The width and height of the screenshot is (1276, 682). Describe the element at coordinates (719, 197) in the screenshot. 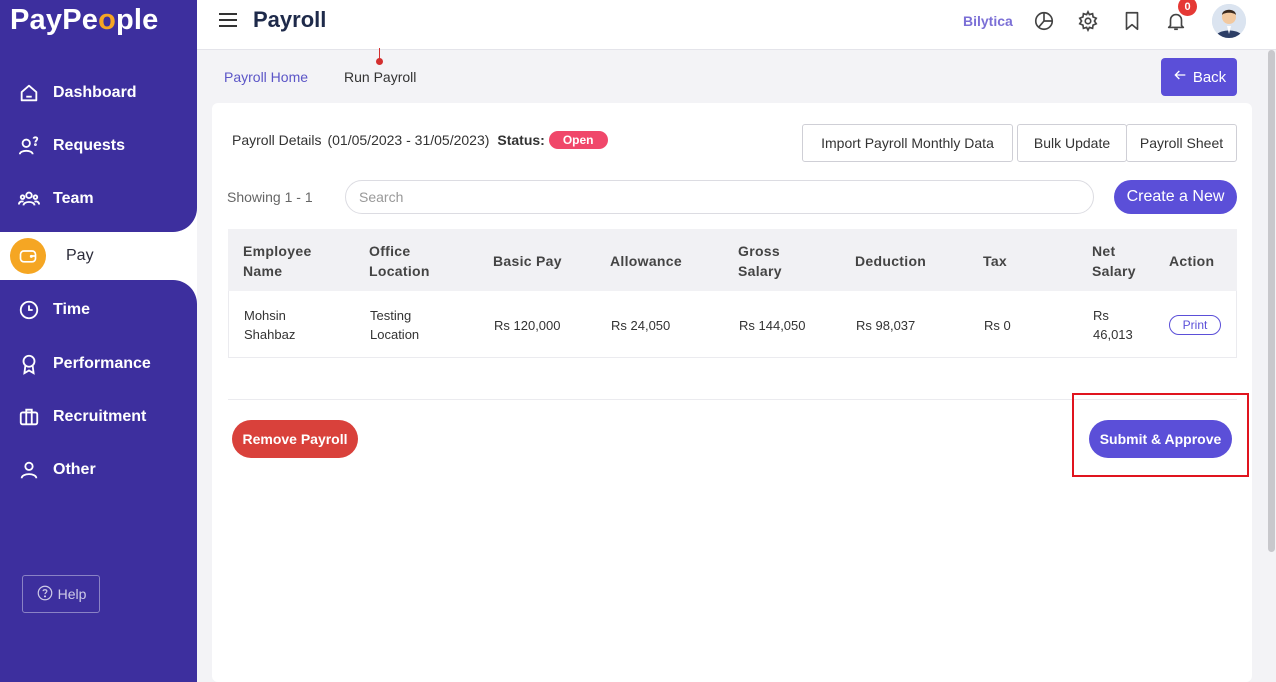

I see `search-input: Search` at that location.